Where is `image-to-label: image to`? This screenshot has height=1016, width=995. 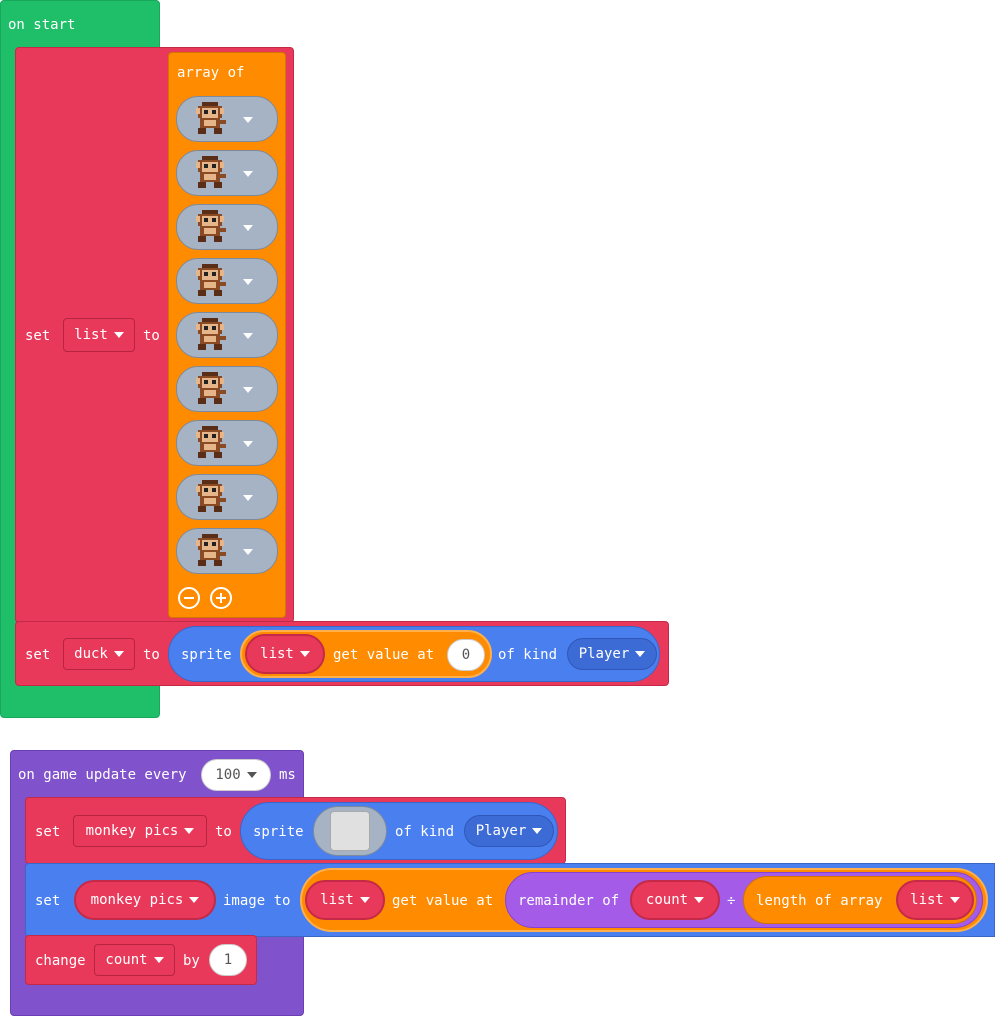
image-to-label: image to is located at coordinates (257, 901).